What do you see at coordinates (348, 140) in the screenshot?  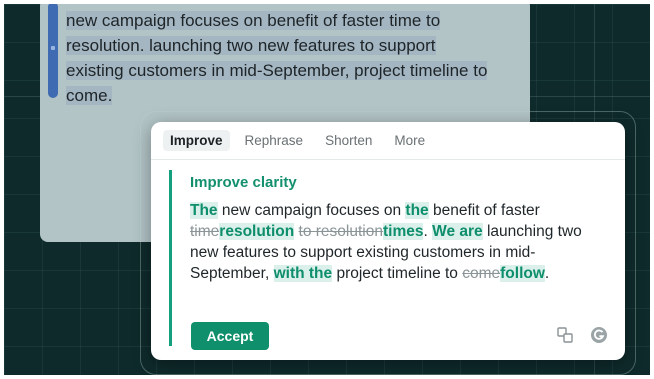 I see `tab-shorten: Shorten` at bounding box center [348, 140].